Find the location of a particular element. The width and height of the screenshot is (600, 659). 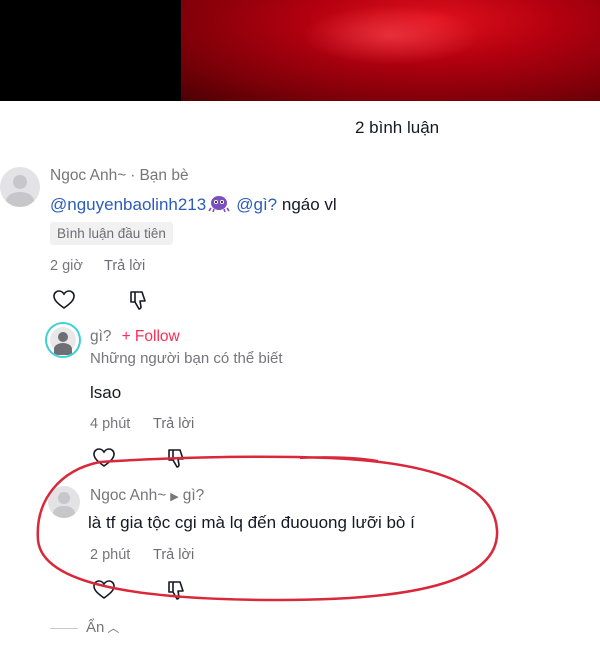

comment-text: @nguyenbaolinh213 @gì? ngáo vl is located at coordinates (193, 204).